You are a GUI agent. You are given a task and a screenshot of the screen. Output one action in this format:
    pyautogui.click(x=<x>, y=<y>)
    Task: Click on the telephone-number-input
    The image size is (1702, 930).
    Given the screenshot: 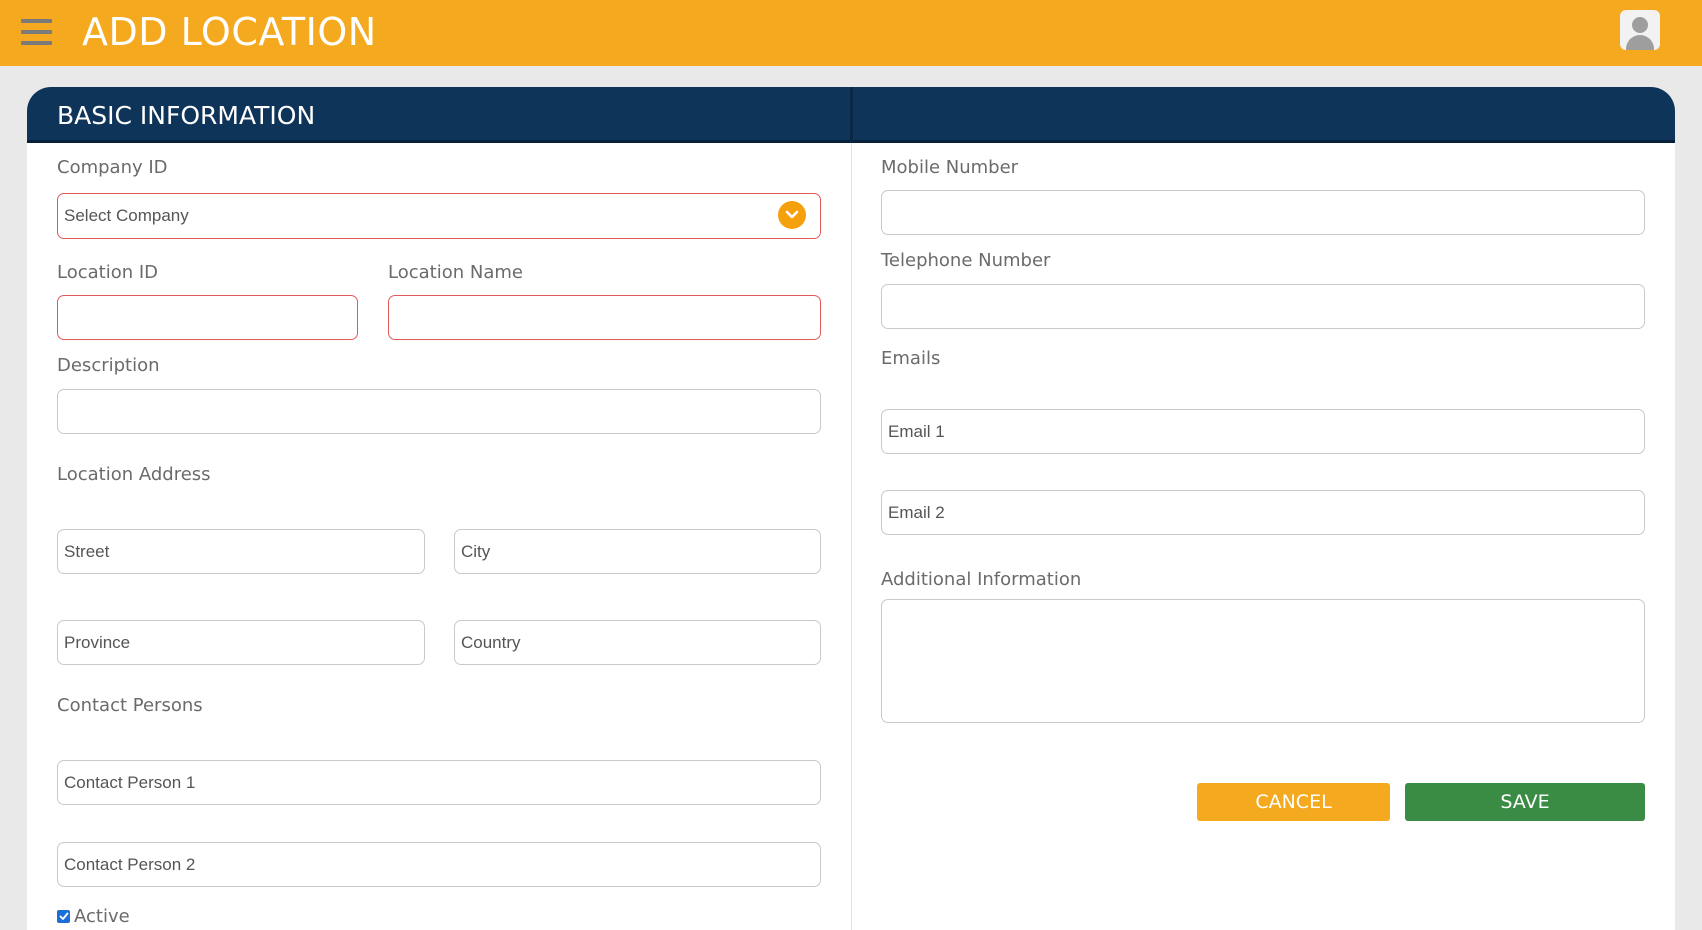 What is the action you would take?
    pyautogui.click(x=1263, y=306)
    